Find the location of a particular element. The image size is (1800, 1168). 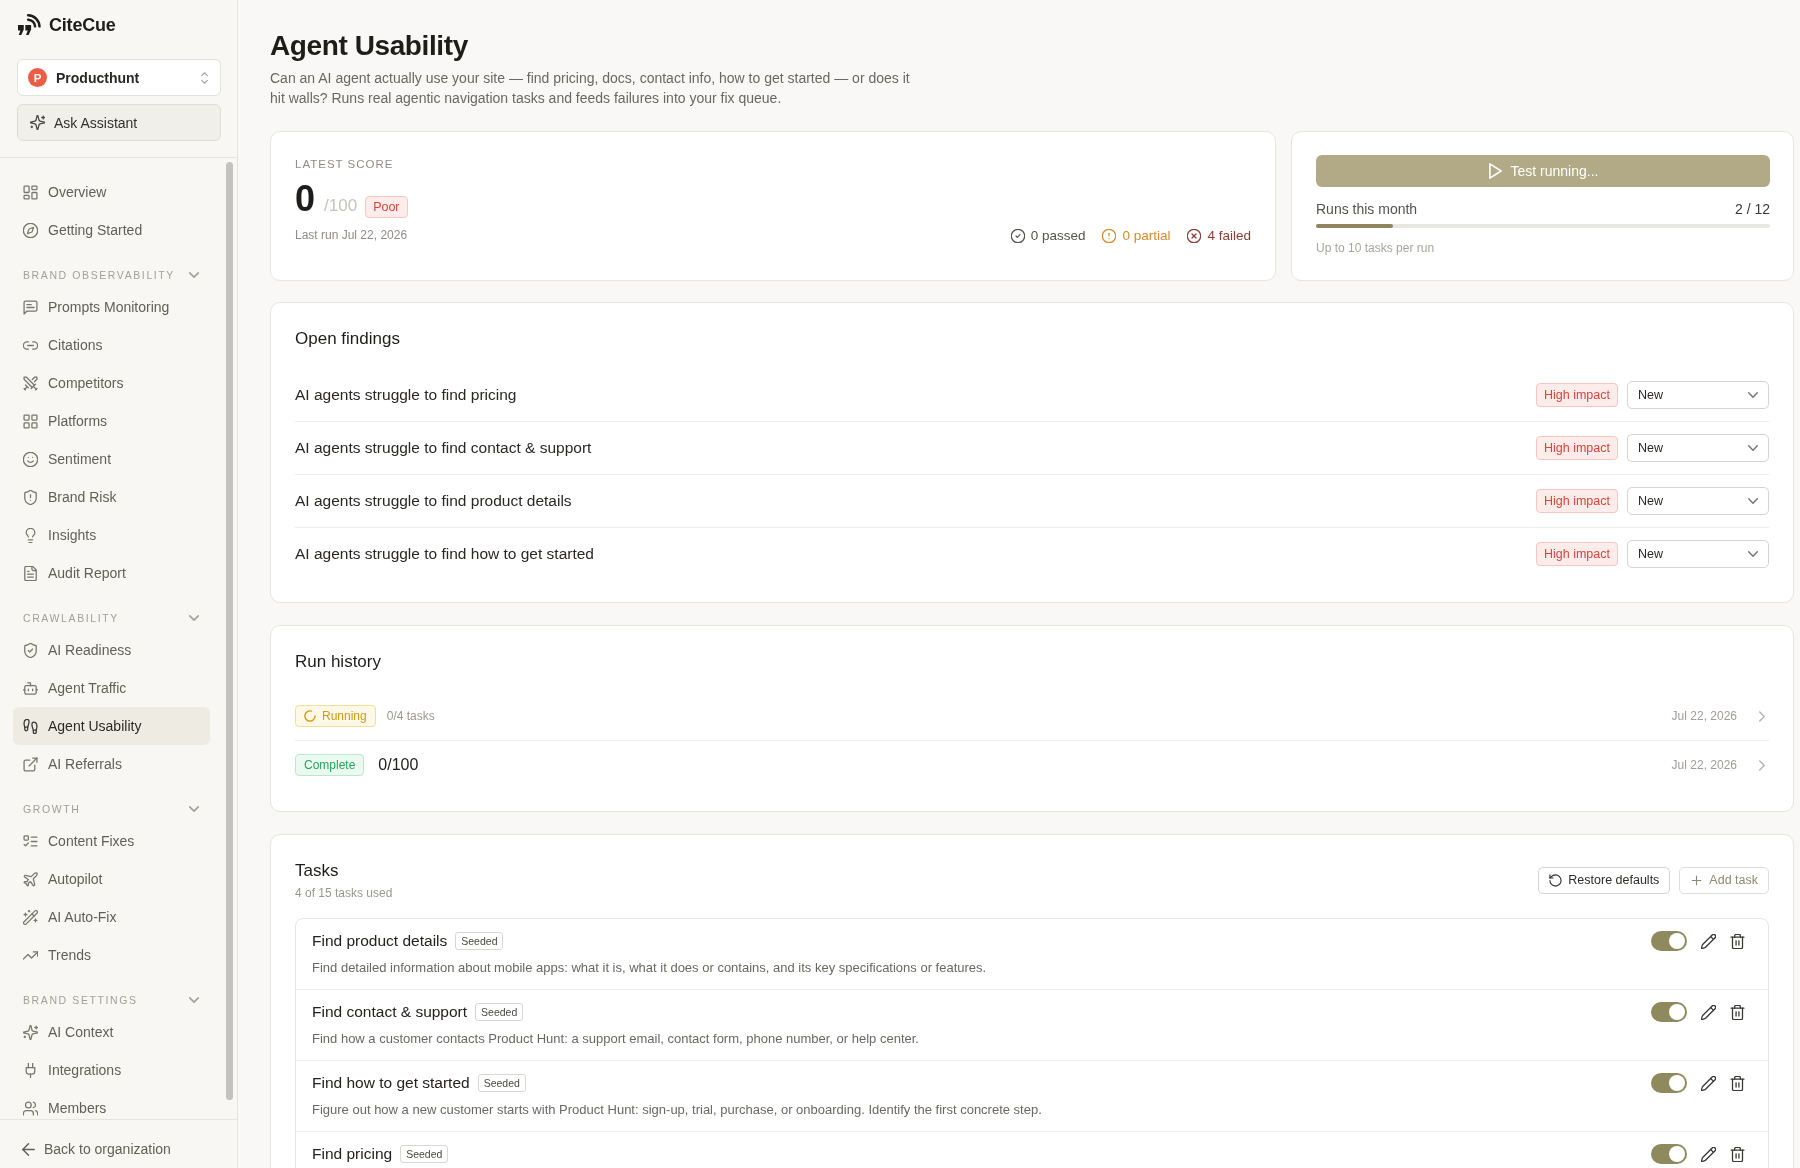

dashboard-icon is located at coordinates (30, 192).